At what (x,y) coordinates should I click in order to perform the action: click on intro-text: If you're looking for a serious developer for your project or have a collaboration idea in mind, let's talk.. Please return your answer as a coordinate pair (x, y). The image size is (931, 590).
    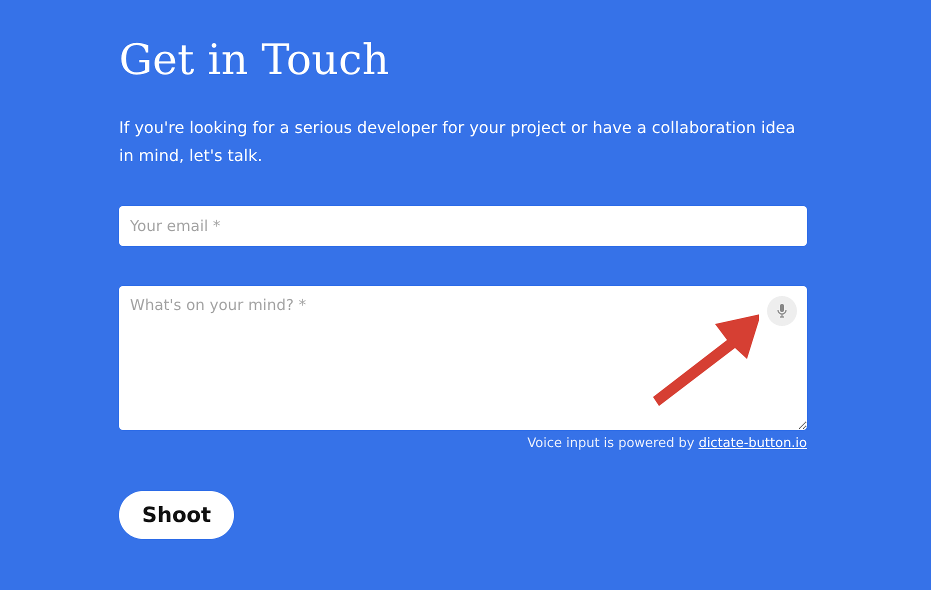
    Looking at the image, I should click on (457, 142).